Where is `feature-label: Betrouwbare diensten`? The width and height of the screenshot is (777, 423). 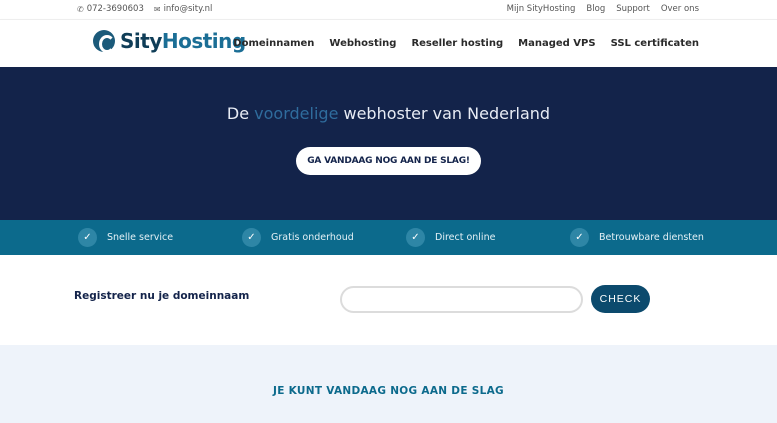 feature-label: Betrouwbare diensten is located at coordinates (651, 237).